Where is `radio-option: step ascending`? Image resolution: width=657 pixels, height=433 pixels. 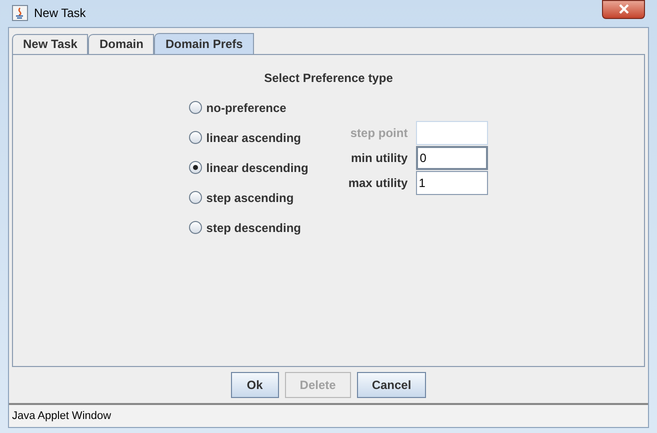
radio-option: step ascending is located at coordinates (248, 197).